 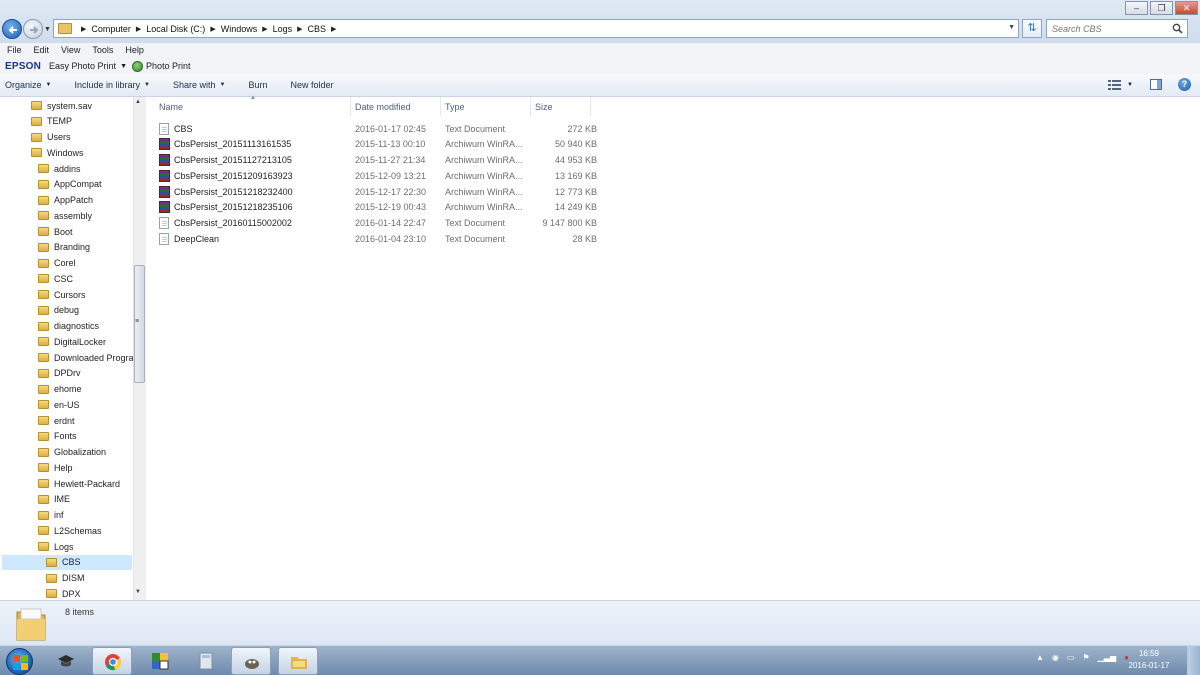 What do you see at coordinates (67, 562) in the screenshot?
I see `nav-item-cbs: CBS` at bounding box center [67, 562].